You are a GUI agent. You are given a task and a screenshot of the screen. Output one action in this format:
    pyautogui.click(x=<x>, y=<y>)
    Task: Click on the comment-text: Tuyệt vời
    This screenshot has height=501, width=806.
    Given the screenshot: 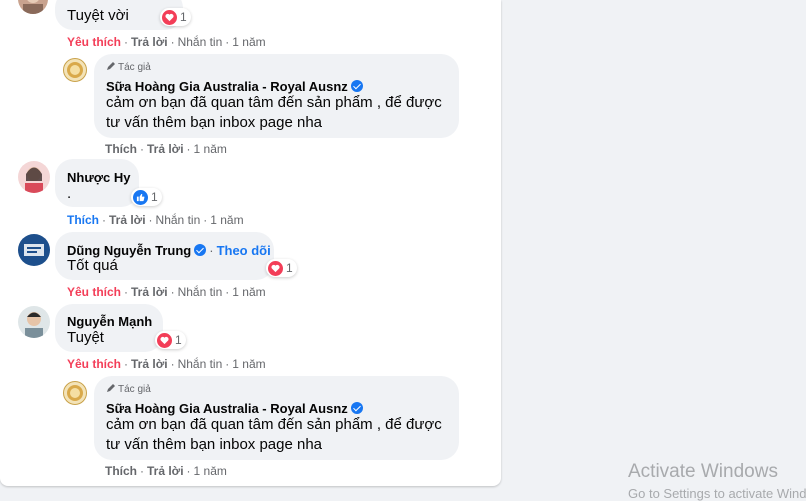 What is the action you would take?
    pyautogui.click(x=98, y=15)
    